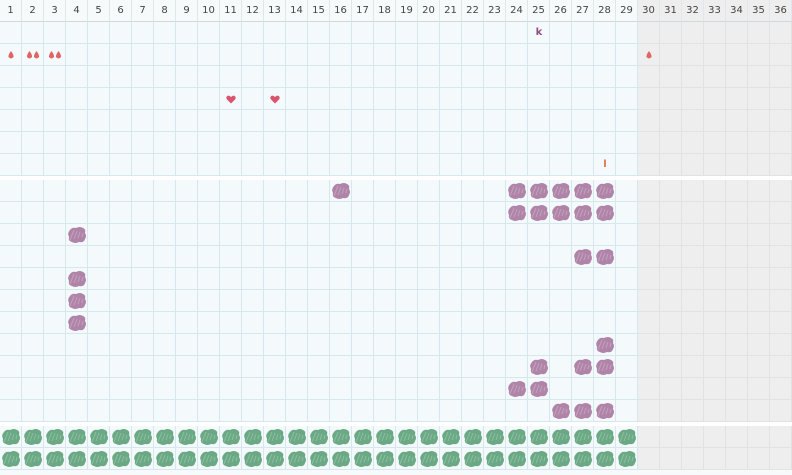  What do you see at coordinates (407, 11) in the screenshot?
I see `column-header-19: 19` at bounding box center [407, 11].